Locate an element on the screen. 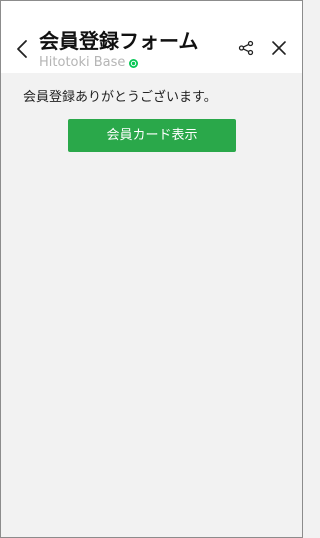 This screenshot has width=320, height=538. show-member-card-button: 会員カード表示 is located at coordinates (152, 135).